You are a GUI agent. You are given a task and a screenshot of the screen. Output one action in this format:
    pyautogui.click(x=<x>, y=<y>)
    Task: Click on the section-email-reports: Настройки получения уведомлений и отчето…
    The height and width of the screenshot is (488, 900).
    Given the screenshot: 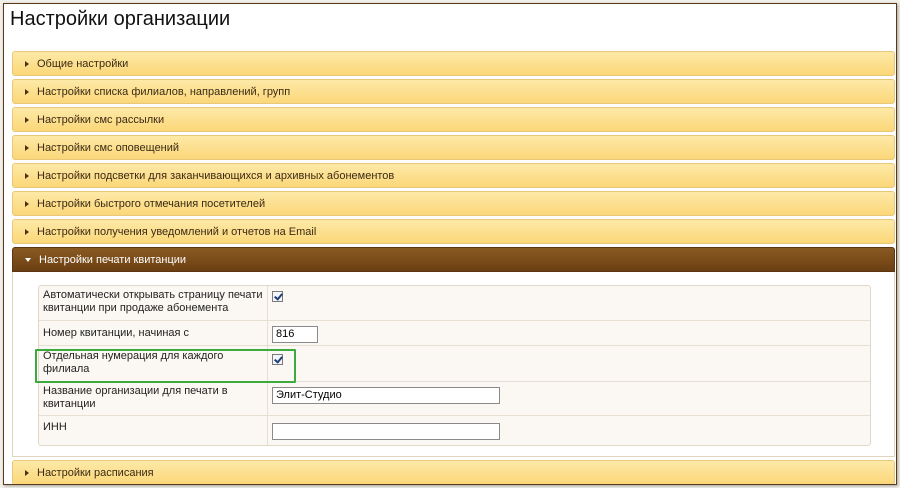 What is the action you would take?
    pyautogui.click(x=453, y=231)
    